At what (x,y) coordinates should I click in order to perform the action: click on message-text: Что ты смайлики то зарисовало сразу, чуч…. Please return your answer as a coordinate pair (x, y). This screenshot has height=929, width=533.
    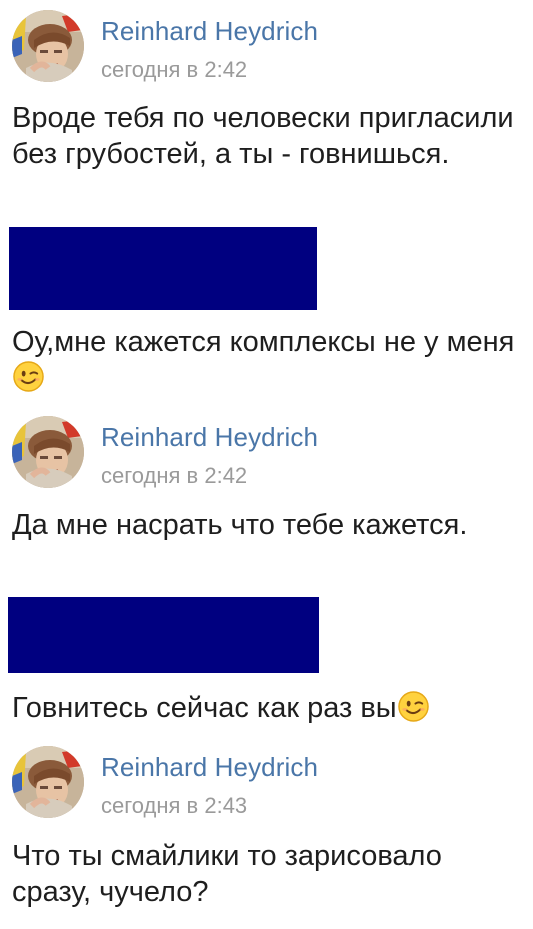
    Looking at the image, I should click on (227, 874).